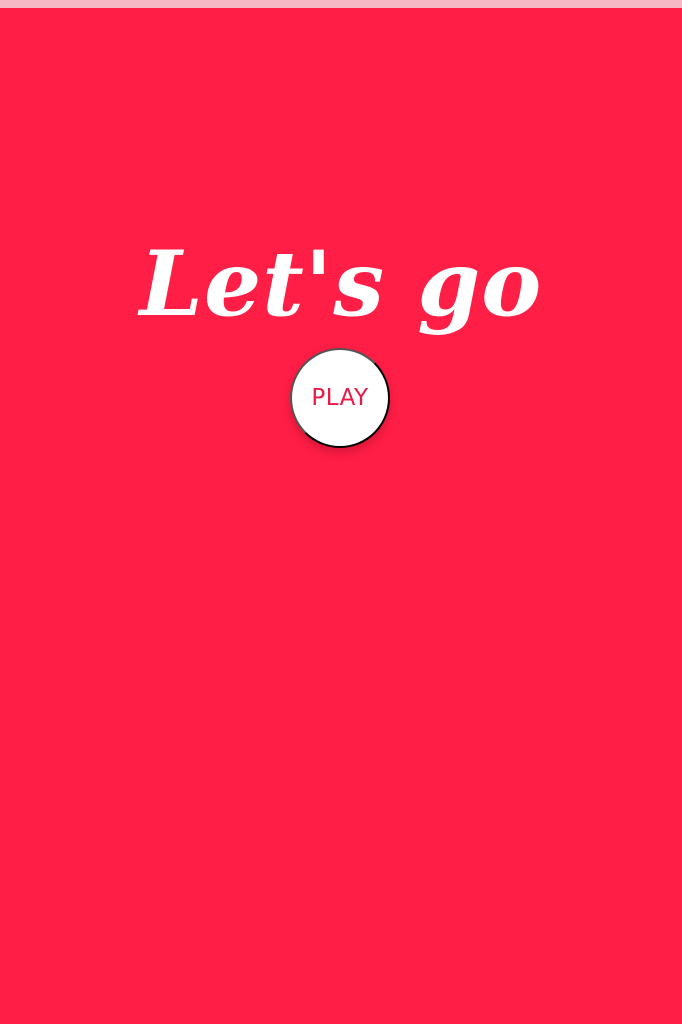 Image resolution: width=682 pixels, height=1024 pixels. What do you see at coordinates (340, 398) in the screenshot?
I see `play-button: PLAY` at bounding box center [340, 398].